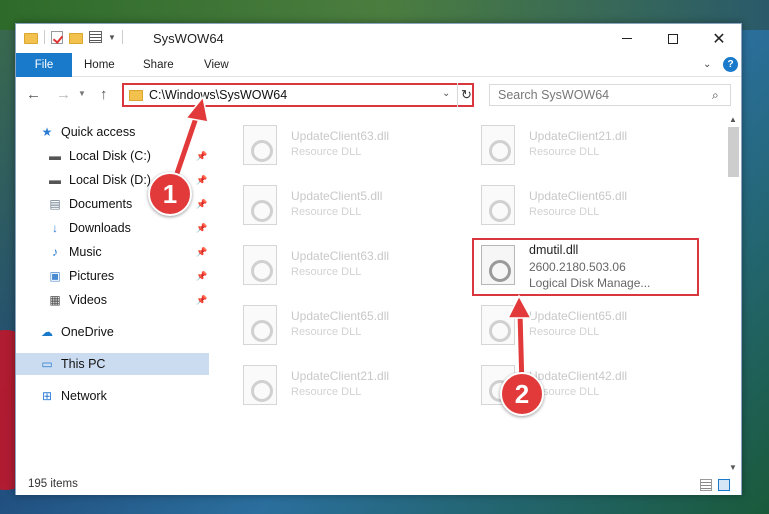  What do you see at coordinates (446, 93) in the screenshot?
I see `address-dropdown-chevron-icon: ⌄` at bounding box center [446, 93].